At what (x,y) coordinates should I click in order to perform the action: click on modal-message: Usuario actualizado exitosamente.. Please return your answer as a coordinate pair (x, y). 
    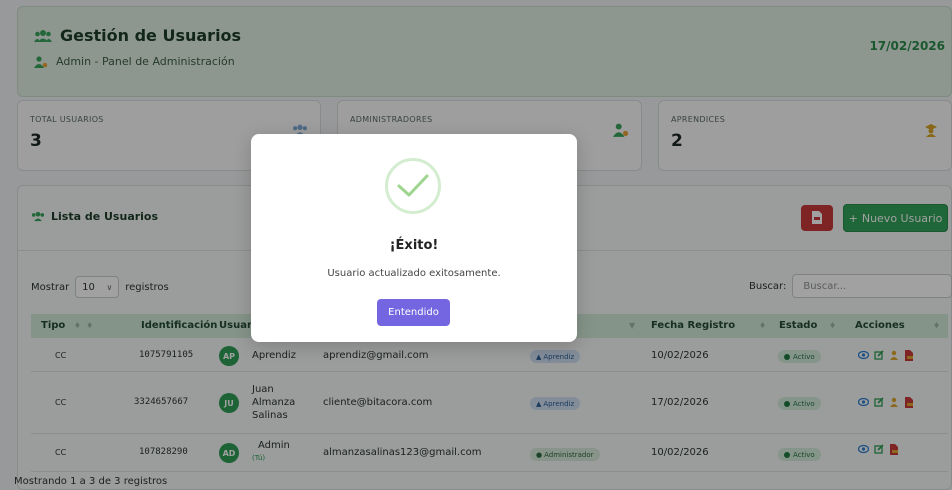
    Looking at the image, I should click on (414, 273).